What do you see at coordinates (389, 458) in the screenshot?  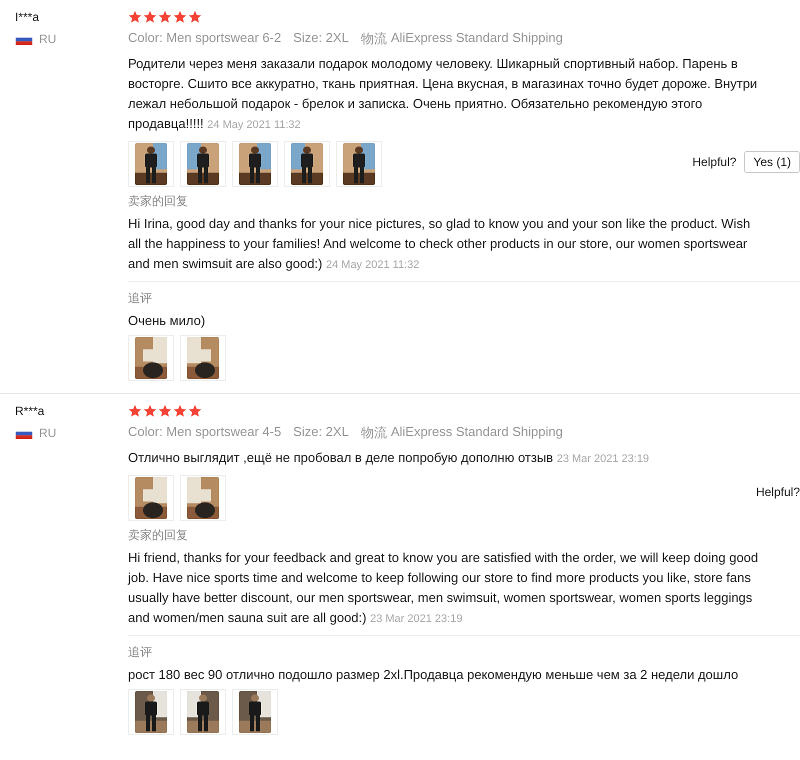 I see `review-text: Отлично выглядит ,ещё не пробовал в деле попробую дополню отзыв 23 Mar 2021 23:19` at bounding box center [389, 458].